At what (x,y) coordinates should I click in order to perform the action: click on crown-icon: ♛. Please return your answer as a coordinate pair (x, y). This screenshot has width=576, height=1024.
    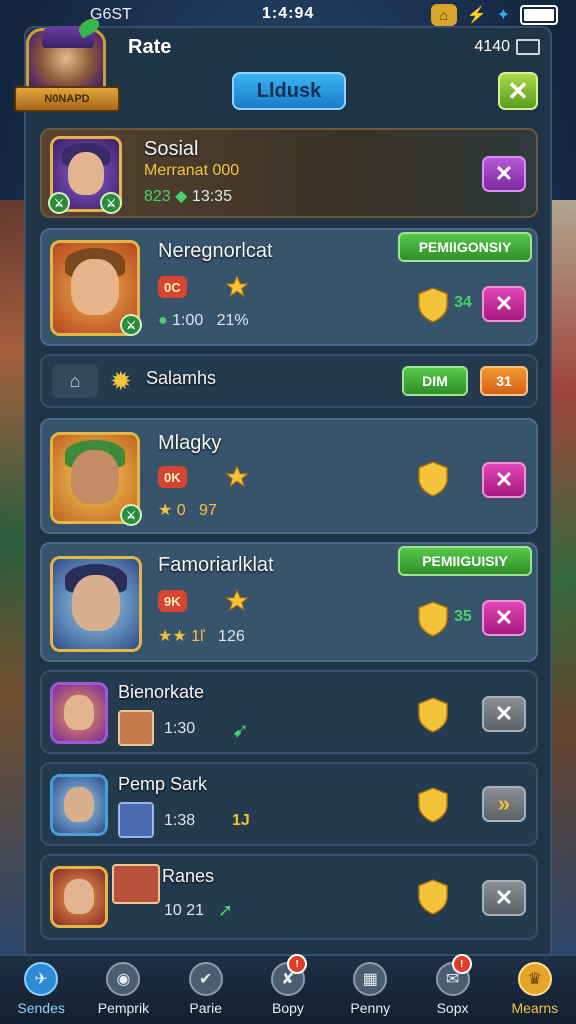
    Looking at the image, I should click on (534, 979).